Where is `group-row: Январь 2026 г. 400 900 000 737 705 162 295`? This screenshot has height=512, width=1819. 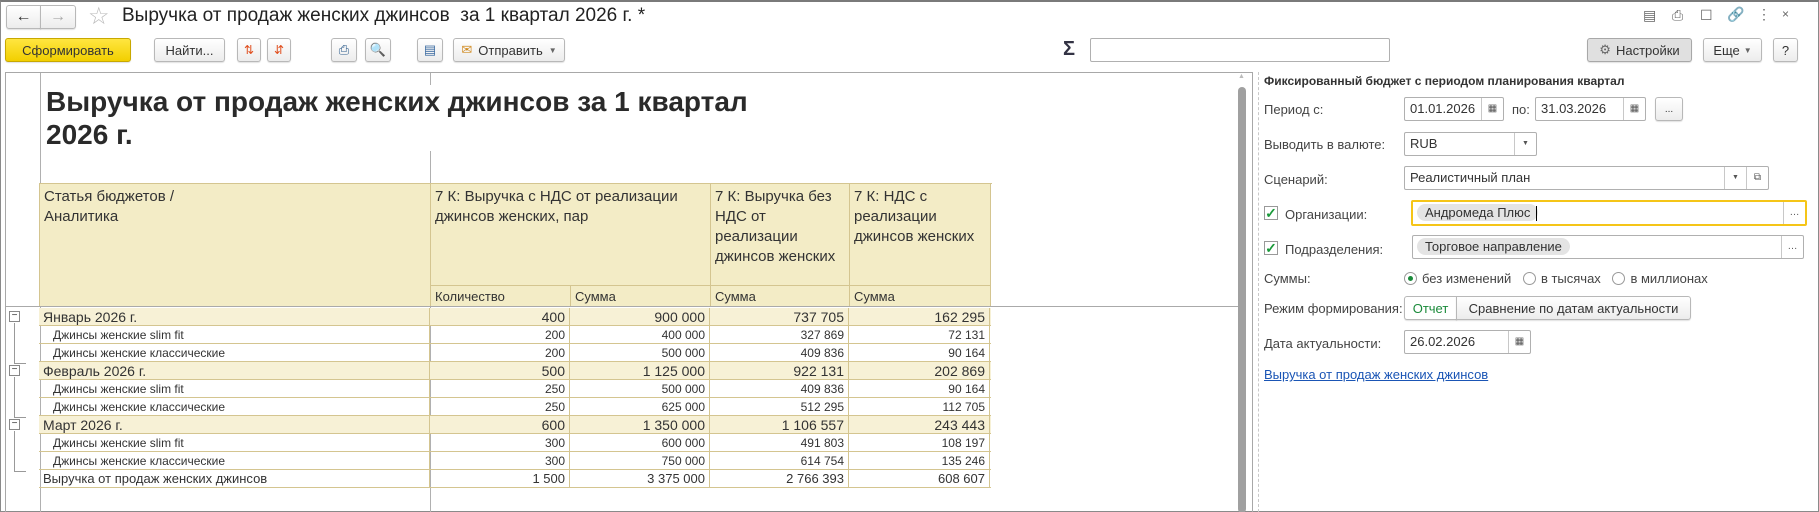
group-row: Январь 2026 г. 400 900 000 737 705 162 295 is located at coordinates (515, 317).